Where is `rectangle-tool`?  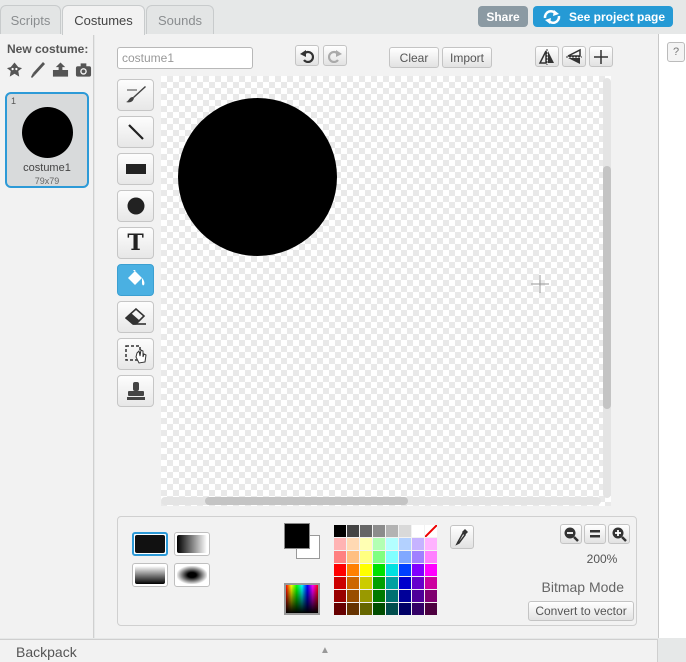 rectangle-tool is located at coordinates (135, 169).